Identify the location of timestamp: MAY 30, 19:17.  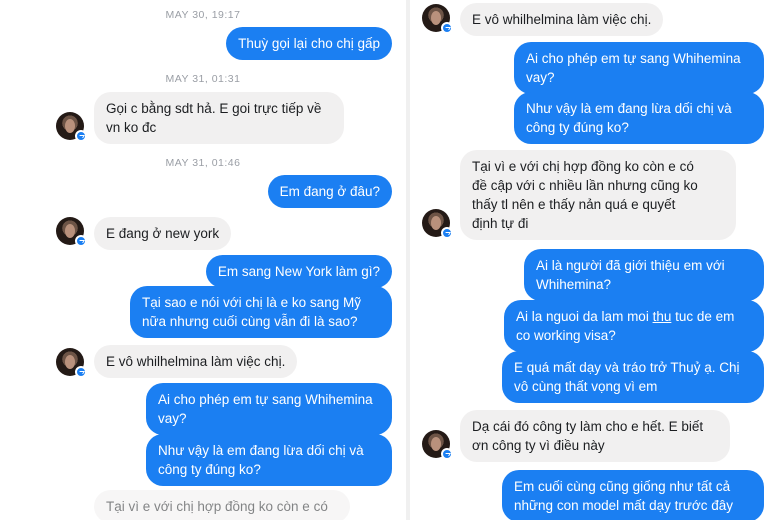
(203, 15).